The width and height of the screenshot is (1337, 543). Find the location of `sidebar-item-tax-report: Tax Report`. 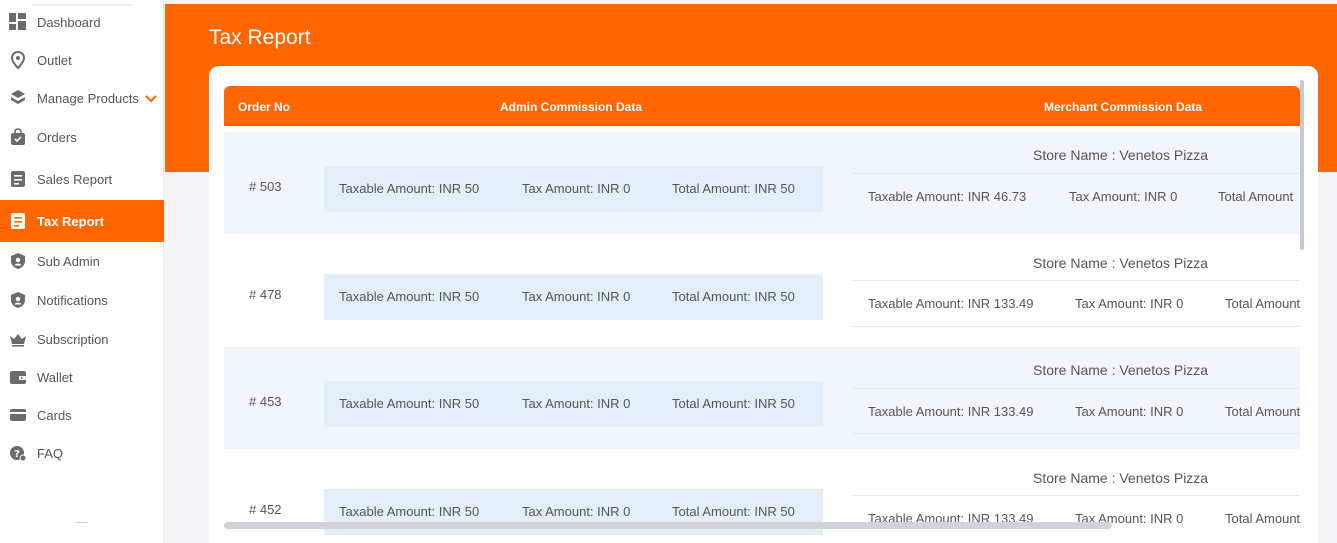

sidebar-item-tax-report: Tax Report is located at coordinates (82, 221).